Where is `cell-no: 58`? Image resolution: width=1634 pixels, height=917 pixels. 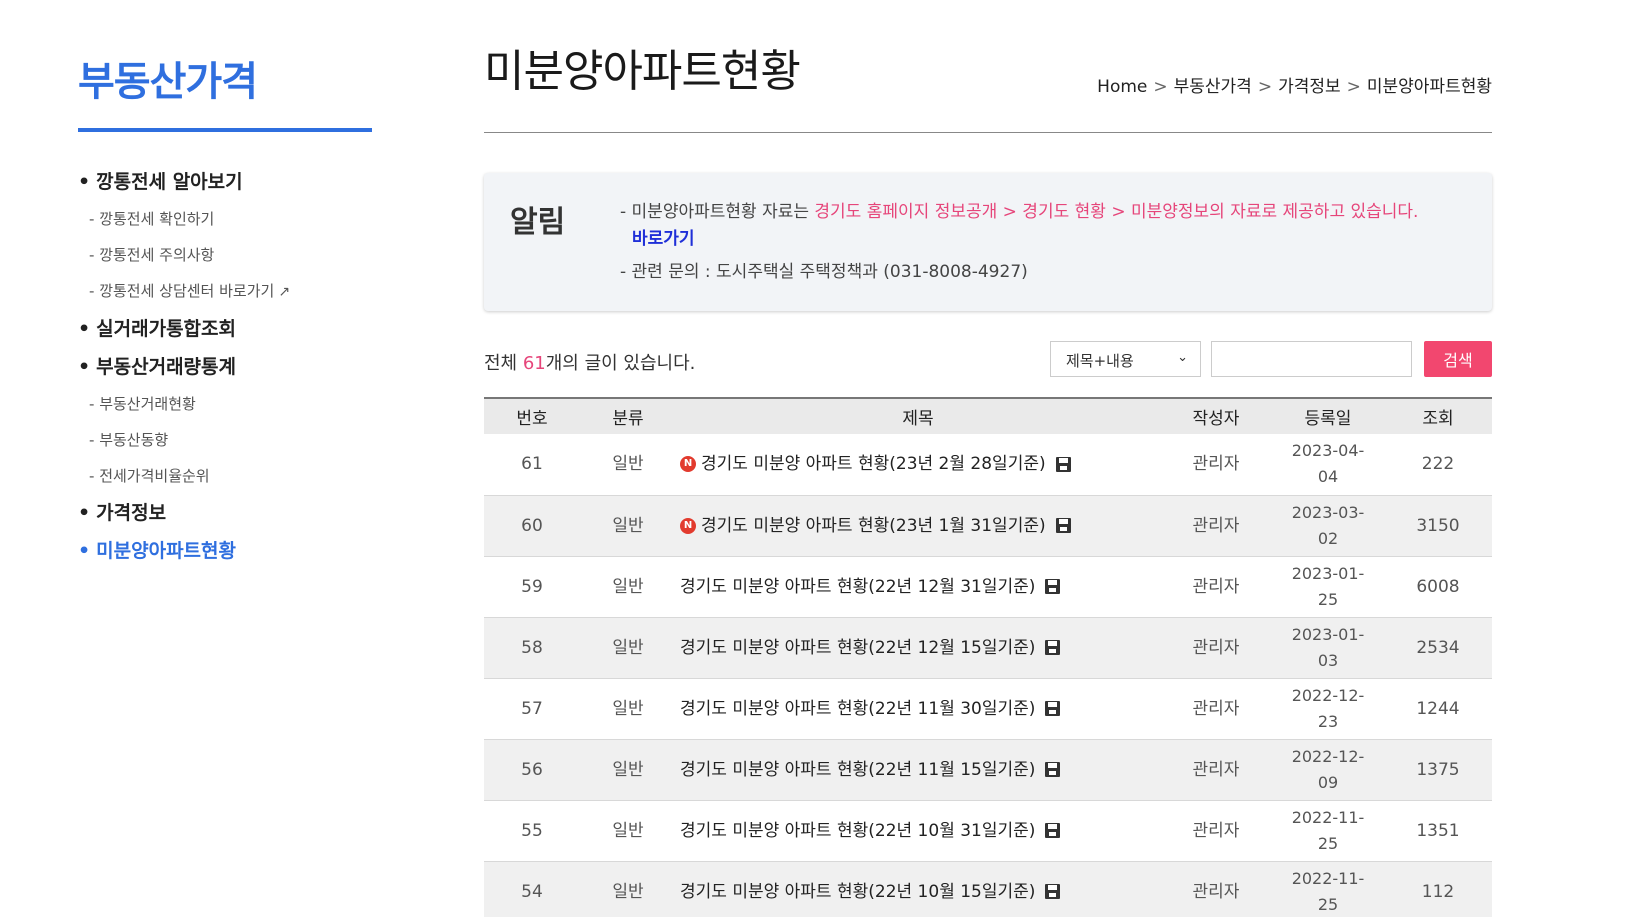 cell-no: 58 is located at coordinates (532, 648).